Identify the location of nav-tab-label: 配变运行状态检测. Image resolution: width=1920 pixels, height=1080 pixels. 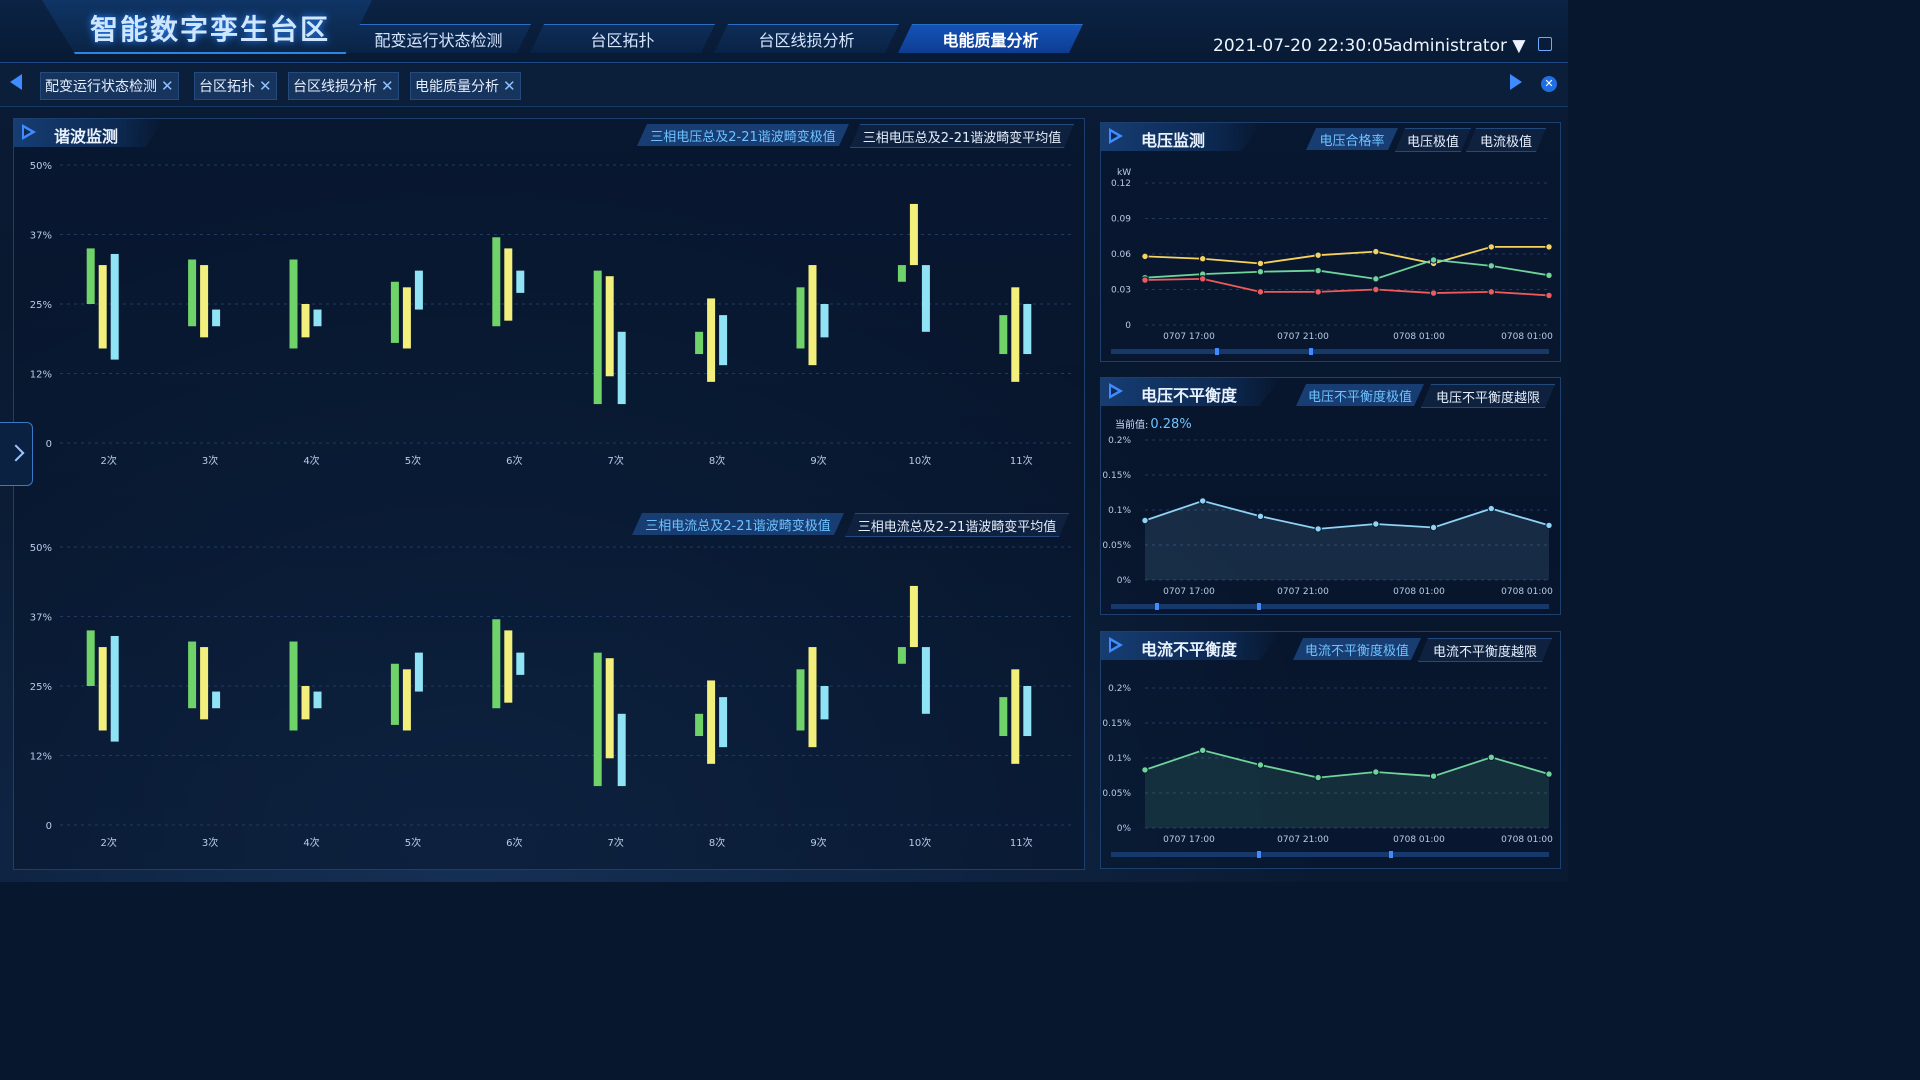
(438, 40).